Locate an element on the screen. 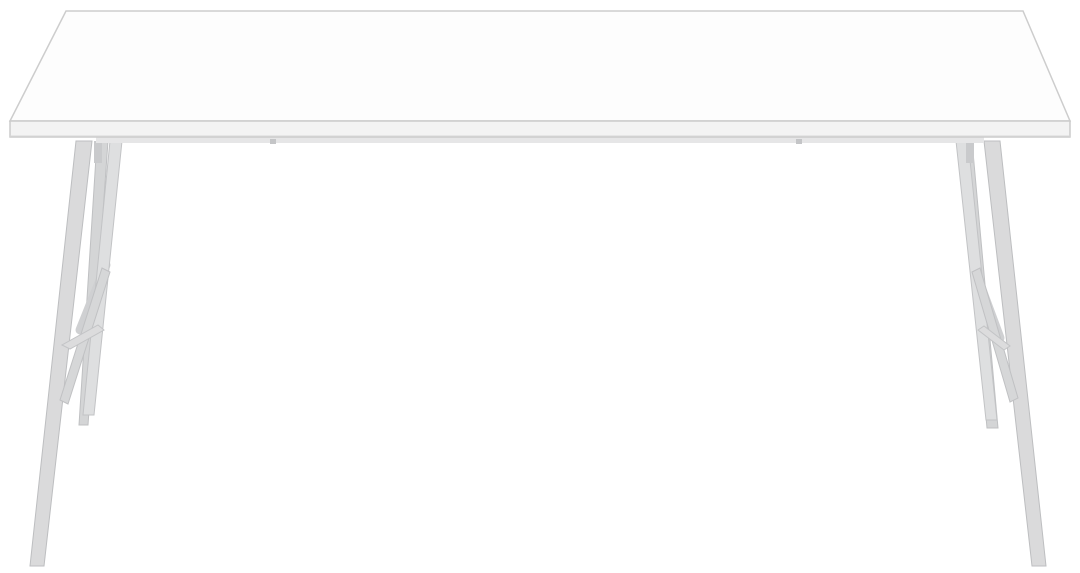 Image resolution: width=1080 pixels, height=573 pixels. front-left-leg is located at coordinates (76, 353).